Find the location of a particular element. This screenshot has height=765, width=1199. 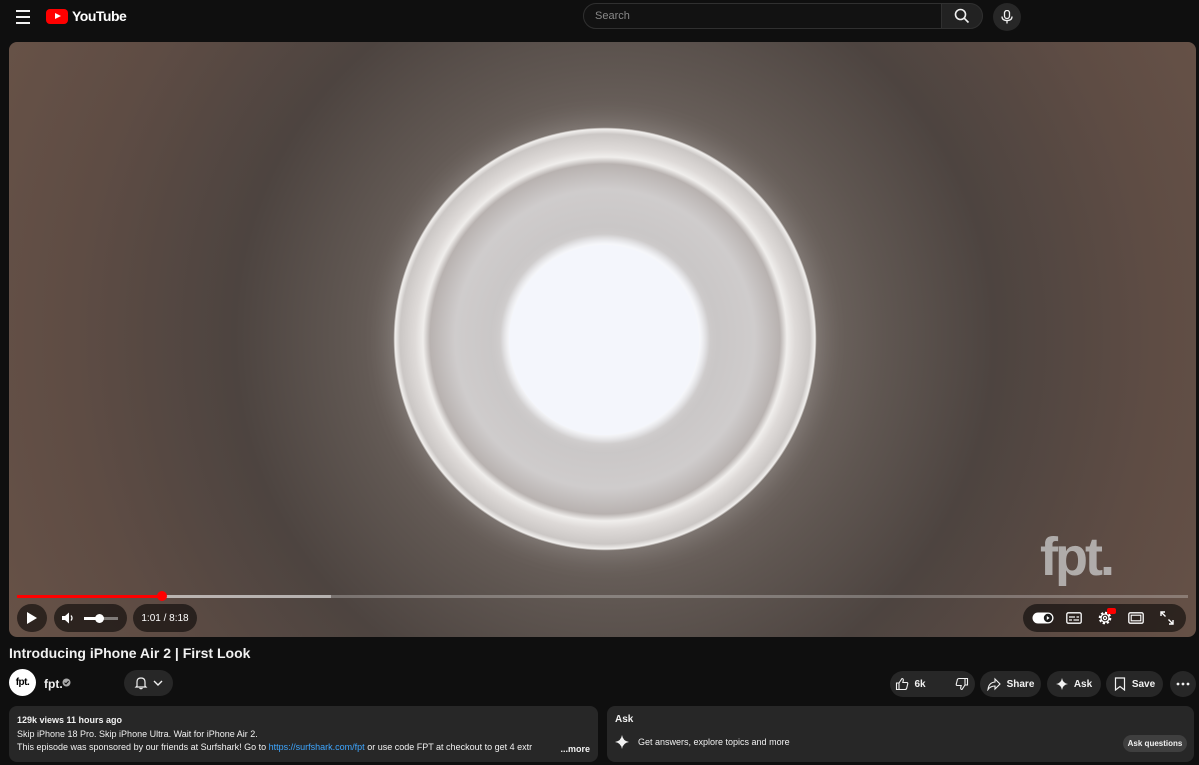

volume-slider-handle is located at coordinates (100, 618).